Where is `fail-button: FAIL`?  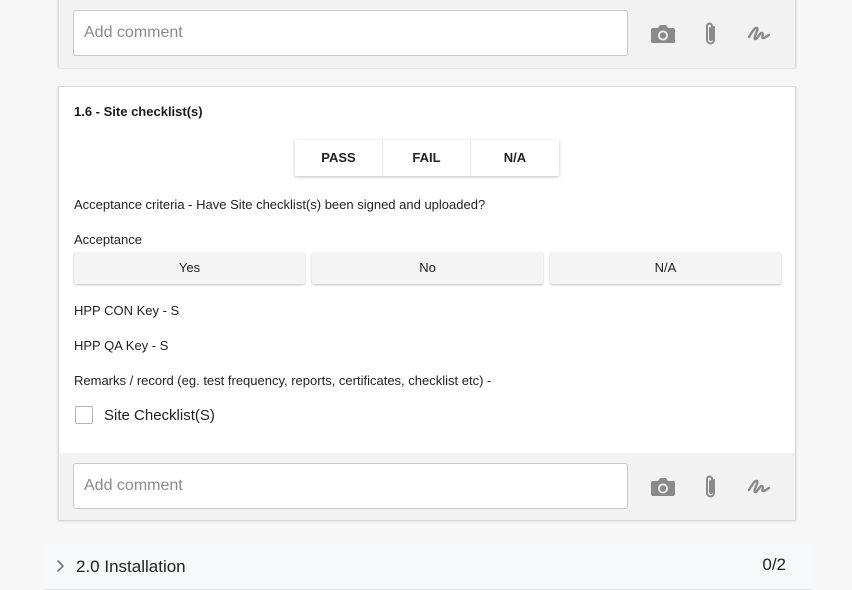 fail-button: FAIL is located at coordinates (427, 158).